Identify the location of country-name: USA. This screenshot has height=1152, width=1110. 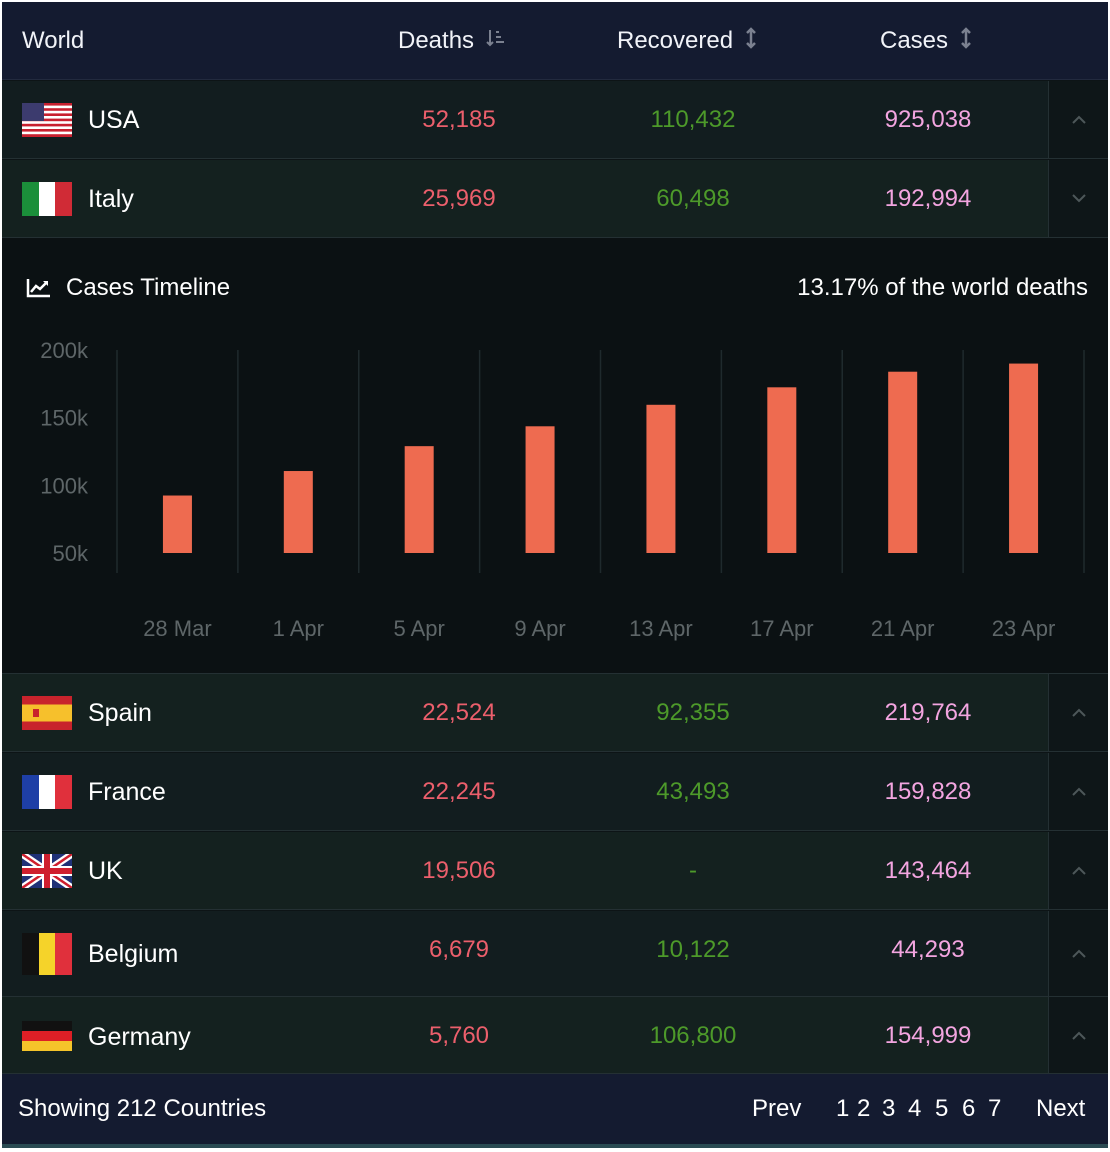
(114, 119).